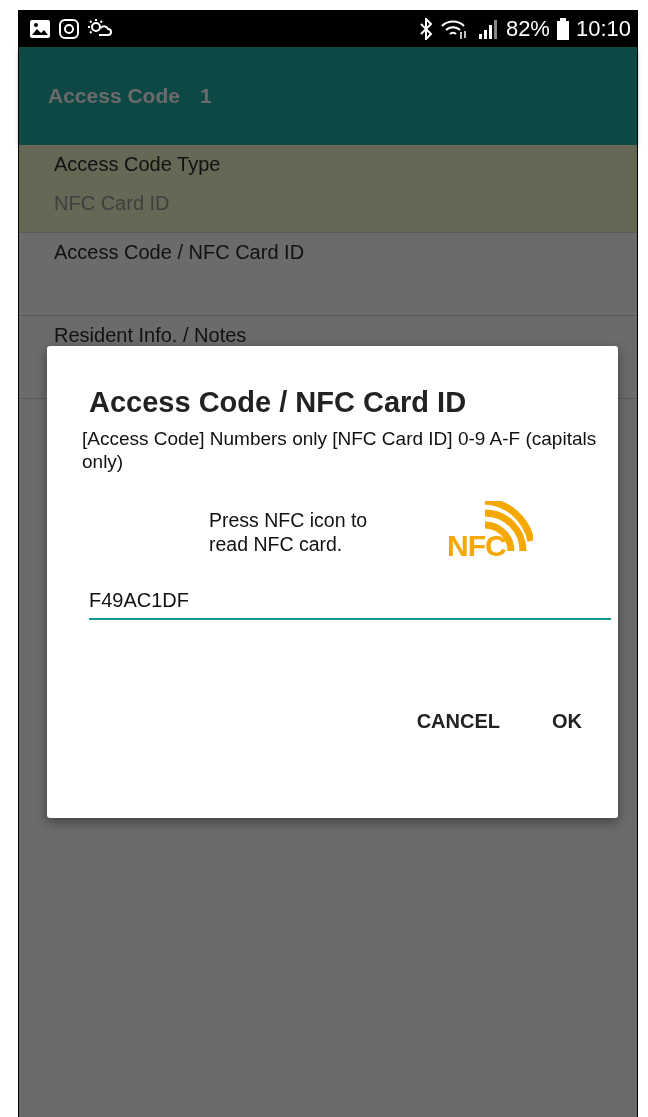 The width and height of the screenshot is (648, 1117). Describe the element at coordinates (328, 274) in the screenshot. I see `form-field: Access Code / NFC Card ID` at that location.